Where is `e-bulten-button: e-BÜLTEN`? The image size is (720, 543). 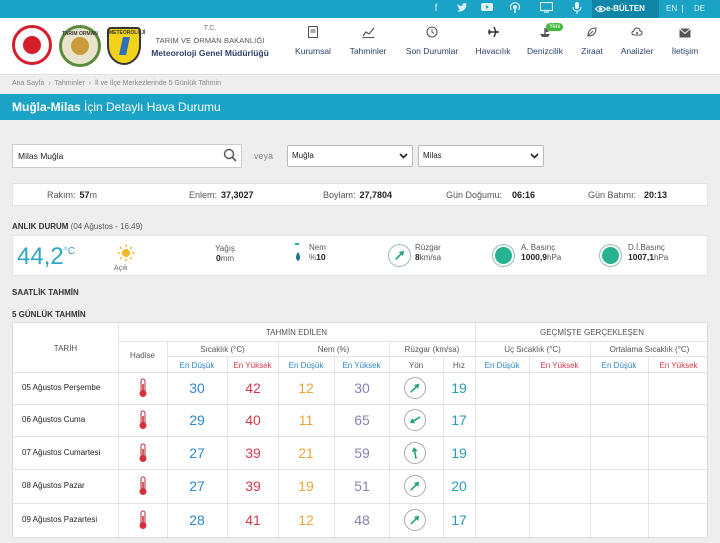
e-bulten-button: e-BÜLTEN is located at coordinates (625, 9).